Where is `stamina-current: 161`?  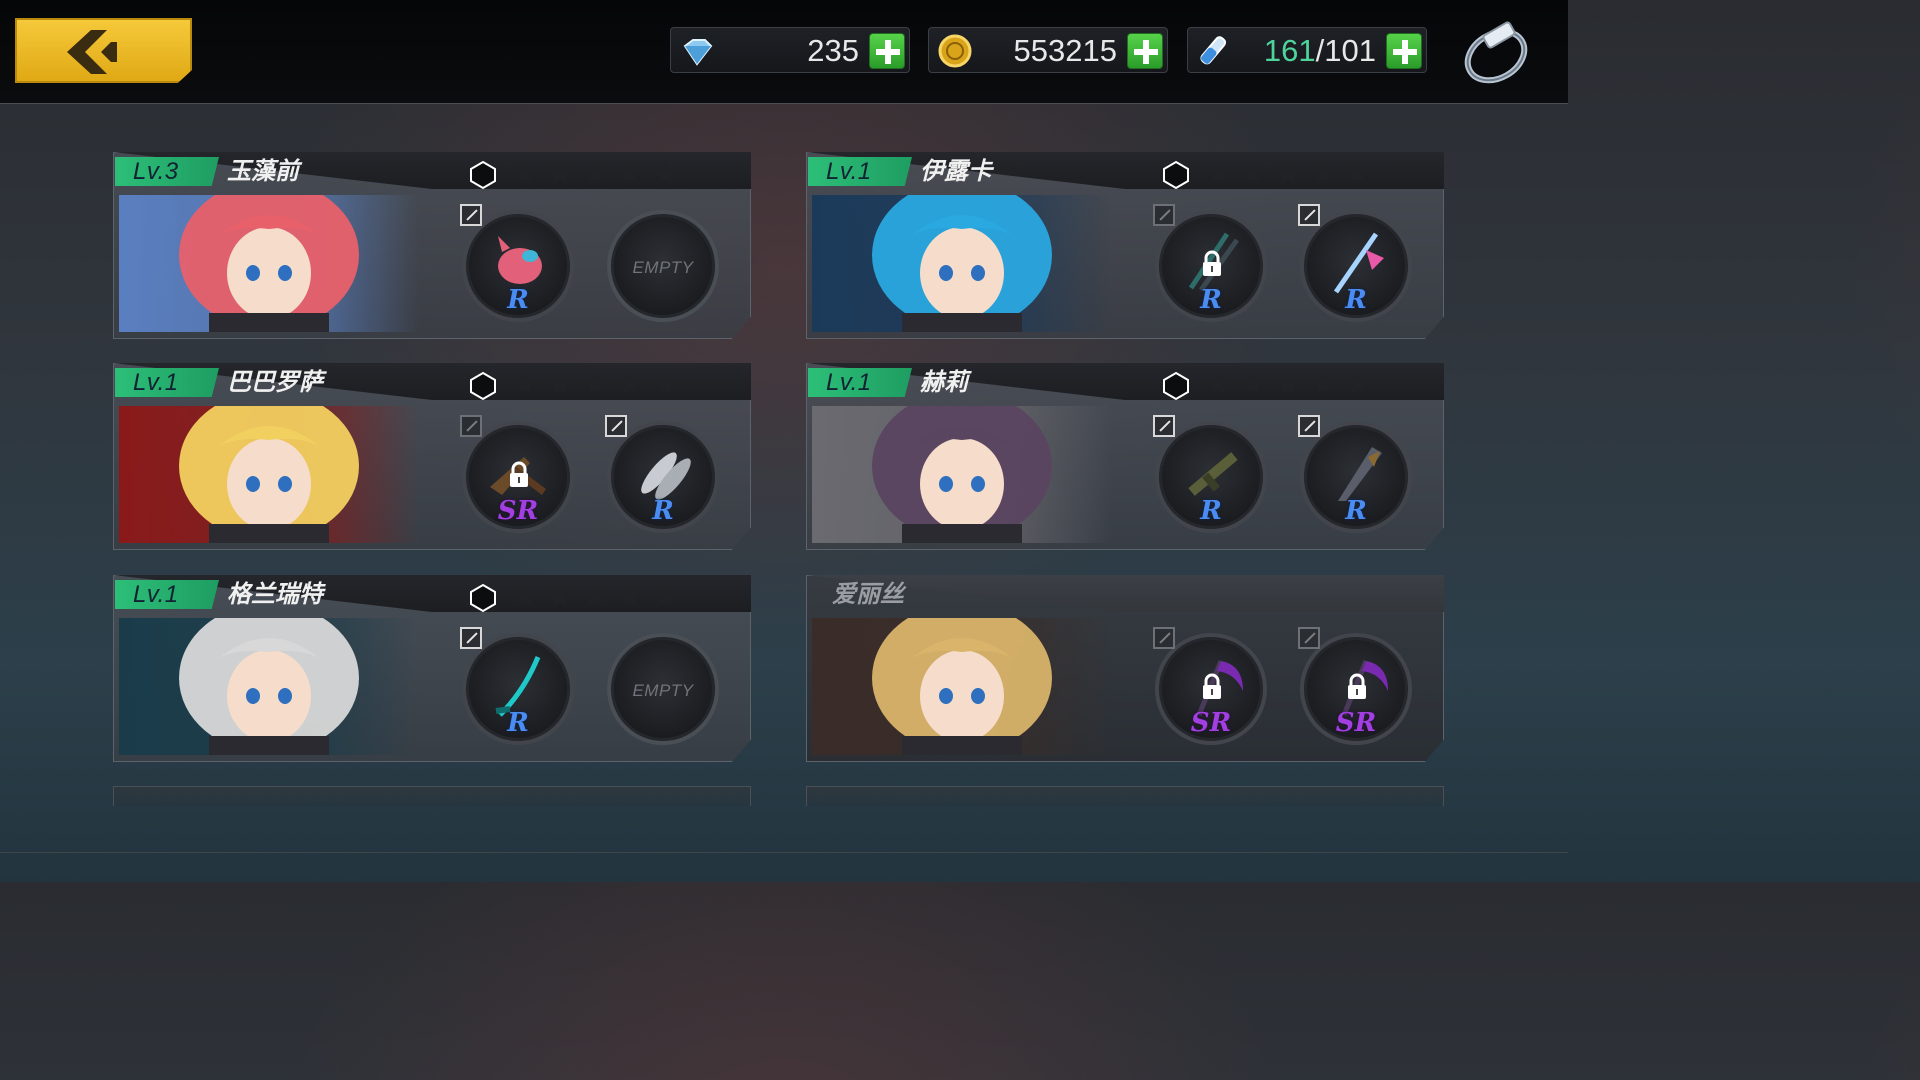 stamina-current: 161 is located at coordinates (1289, 50).